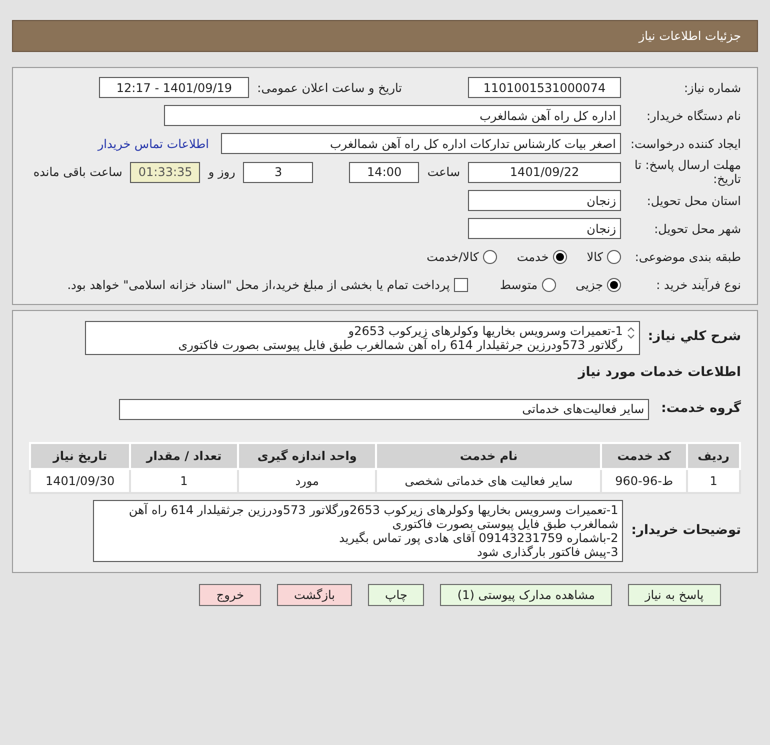 Image resolution: width=770 pixels, height=745 pixels. I want to click on field-label: جزیی, so click(589, 285).